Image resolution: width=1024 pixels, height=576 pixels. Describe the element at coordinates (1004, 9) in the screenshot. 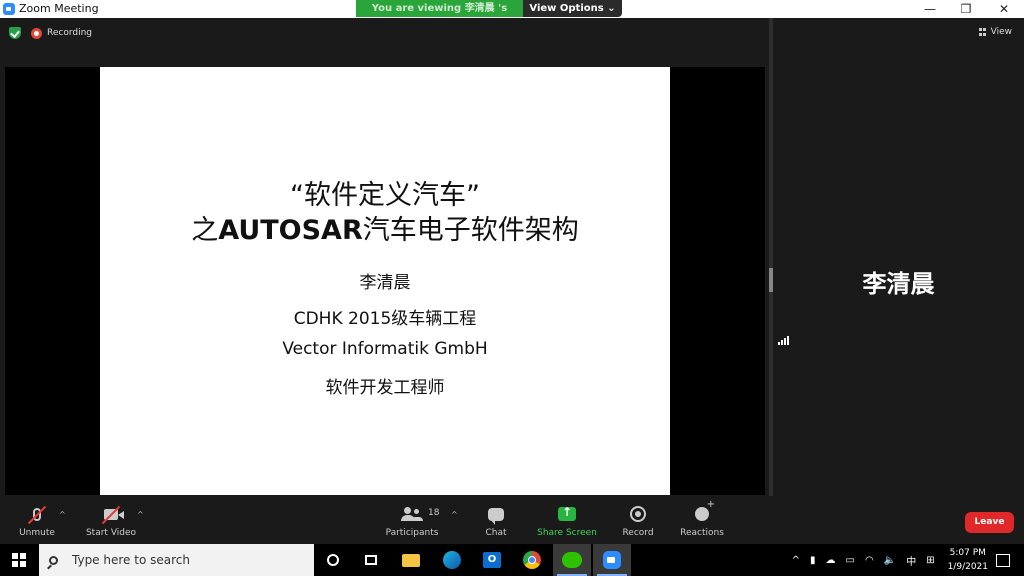

I see `close-button: ✕` at that location.